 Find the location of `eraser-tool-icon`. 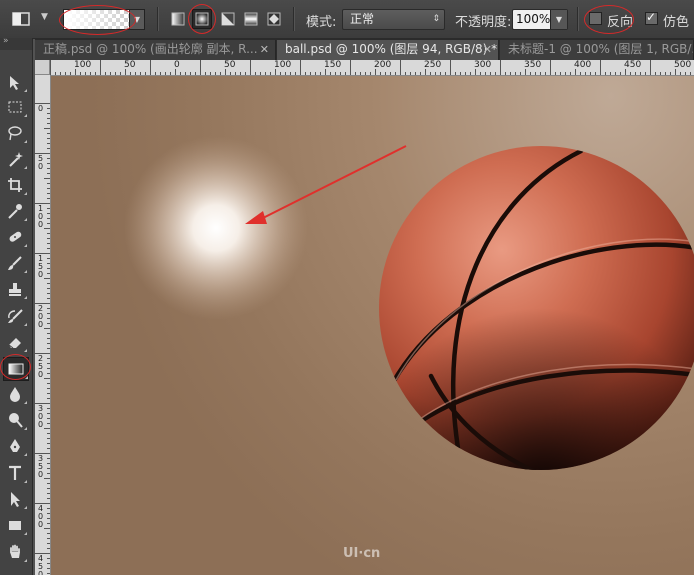

eraser-tool-icon is located at coordinates (14, 343).